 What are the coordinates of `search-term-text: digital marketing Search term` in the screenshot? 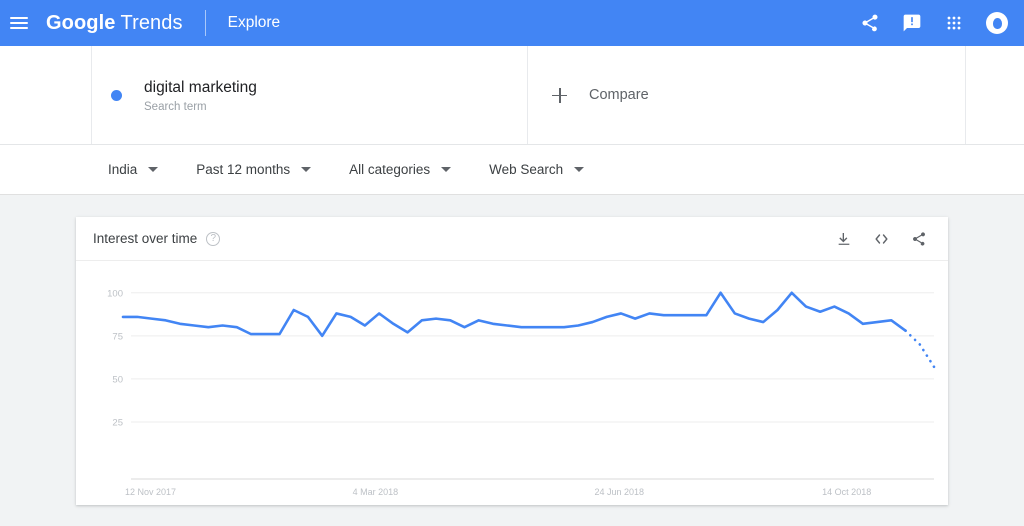 It's located at (200, 95).